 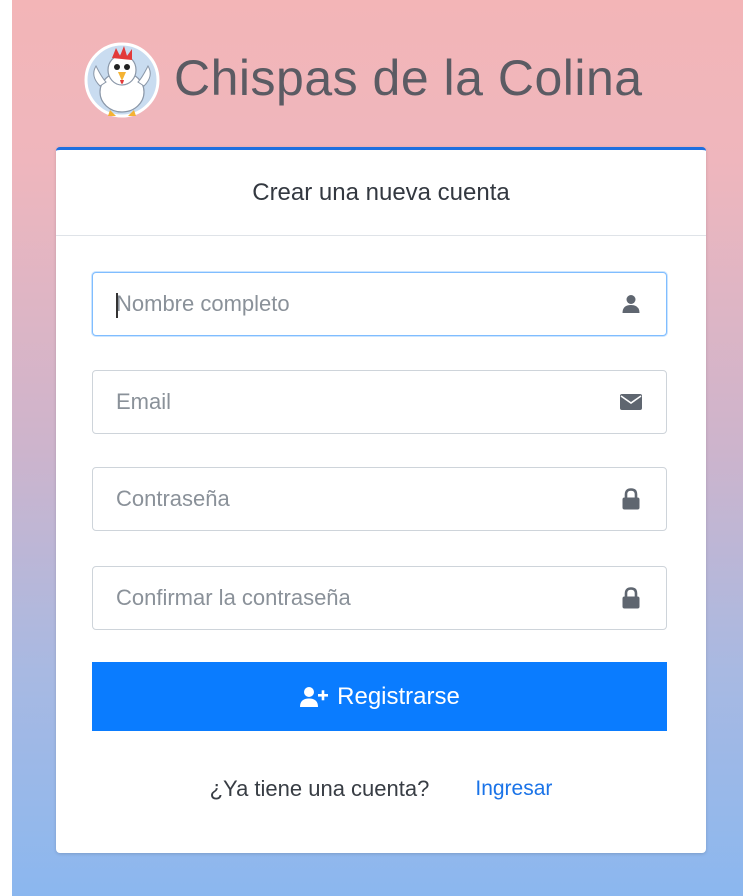 I want to click on password-field, so click(x=379, y=499).